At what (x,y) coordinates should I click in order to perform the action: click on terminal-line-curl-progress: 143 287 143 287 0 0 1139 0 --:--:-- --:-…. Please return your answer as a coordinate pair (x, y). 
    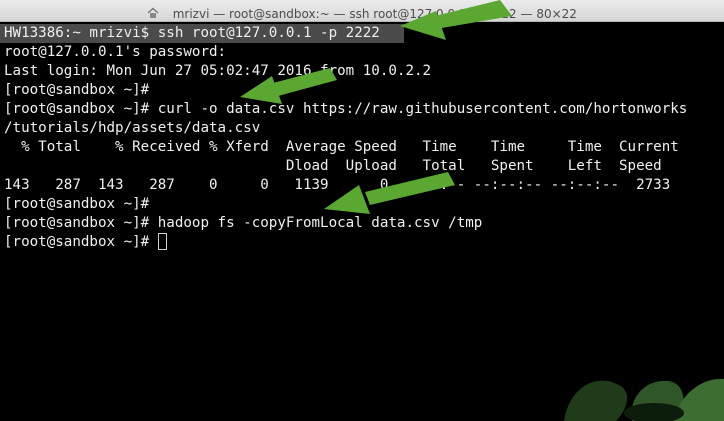
    Looking at the image, I should click on (337, 185).